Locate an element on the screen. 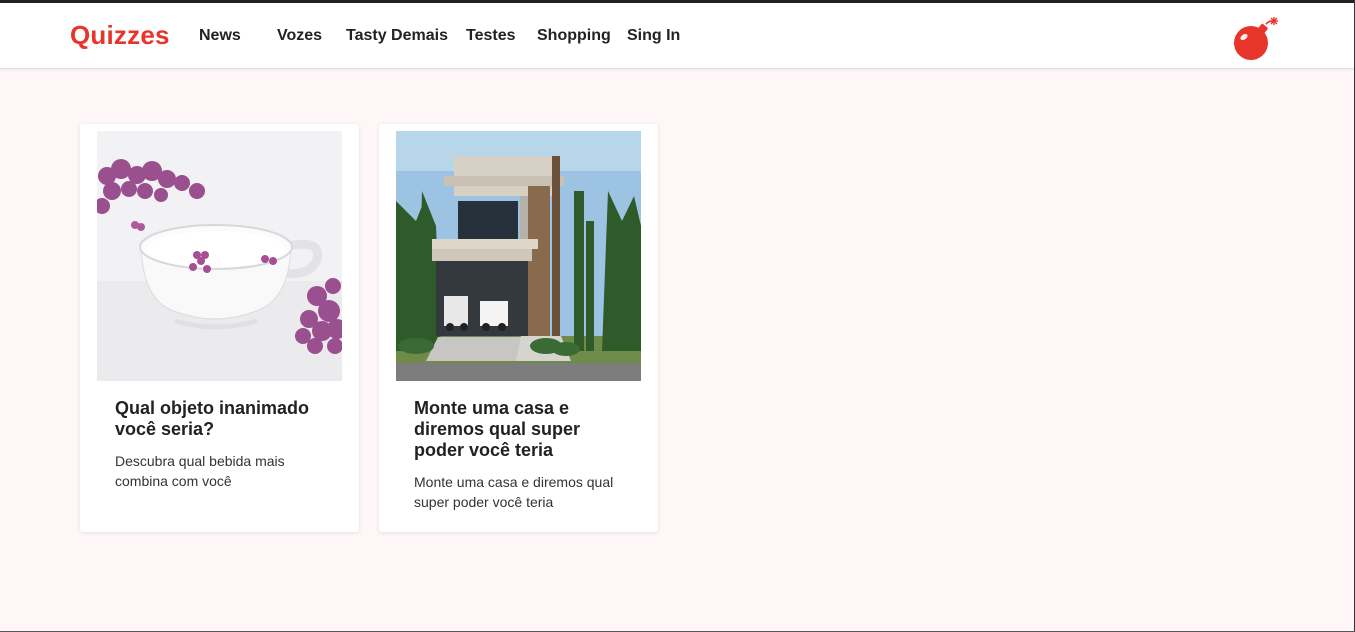 The height and width of the screenshot is (632, 1355). quiz-card-image-milk-cup is located at coordinates (219, 256).